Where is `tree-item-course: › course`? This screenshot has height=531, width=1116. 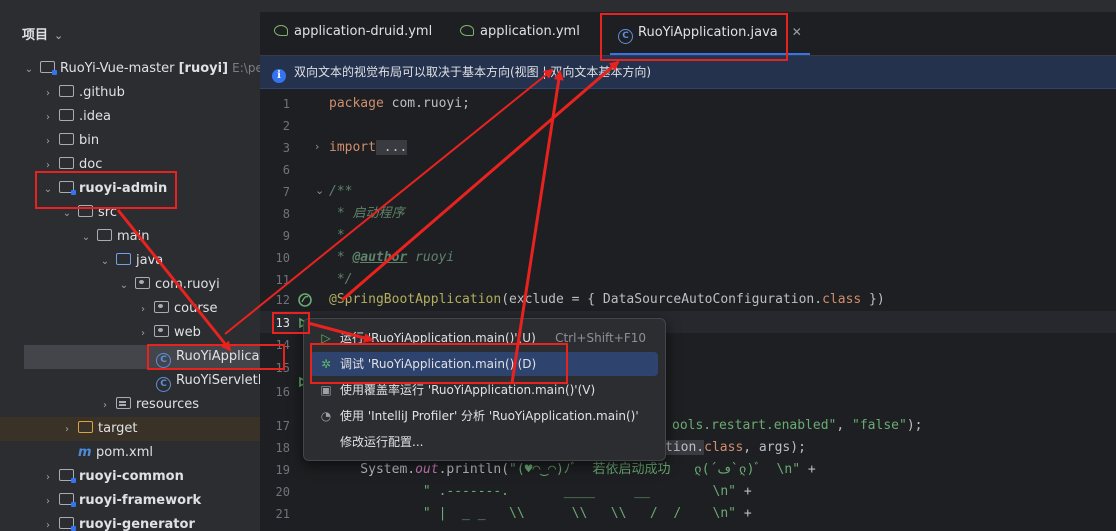 tree-item-course: › course is located at coordinates (130, 309).